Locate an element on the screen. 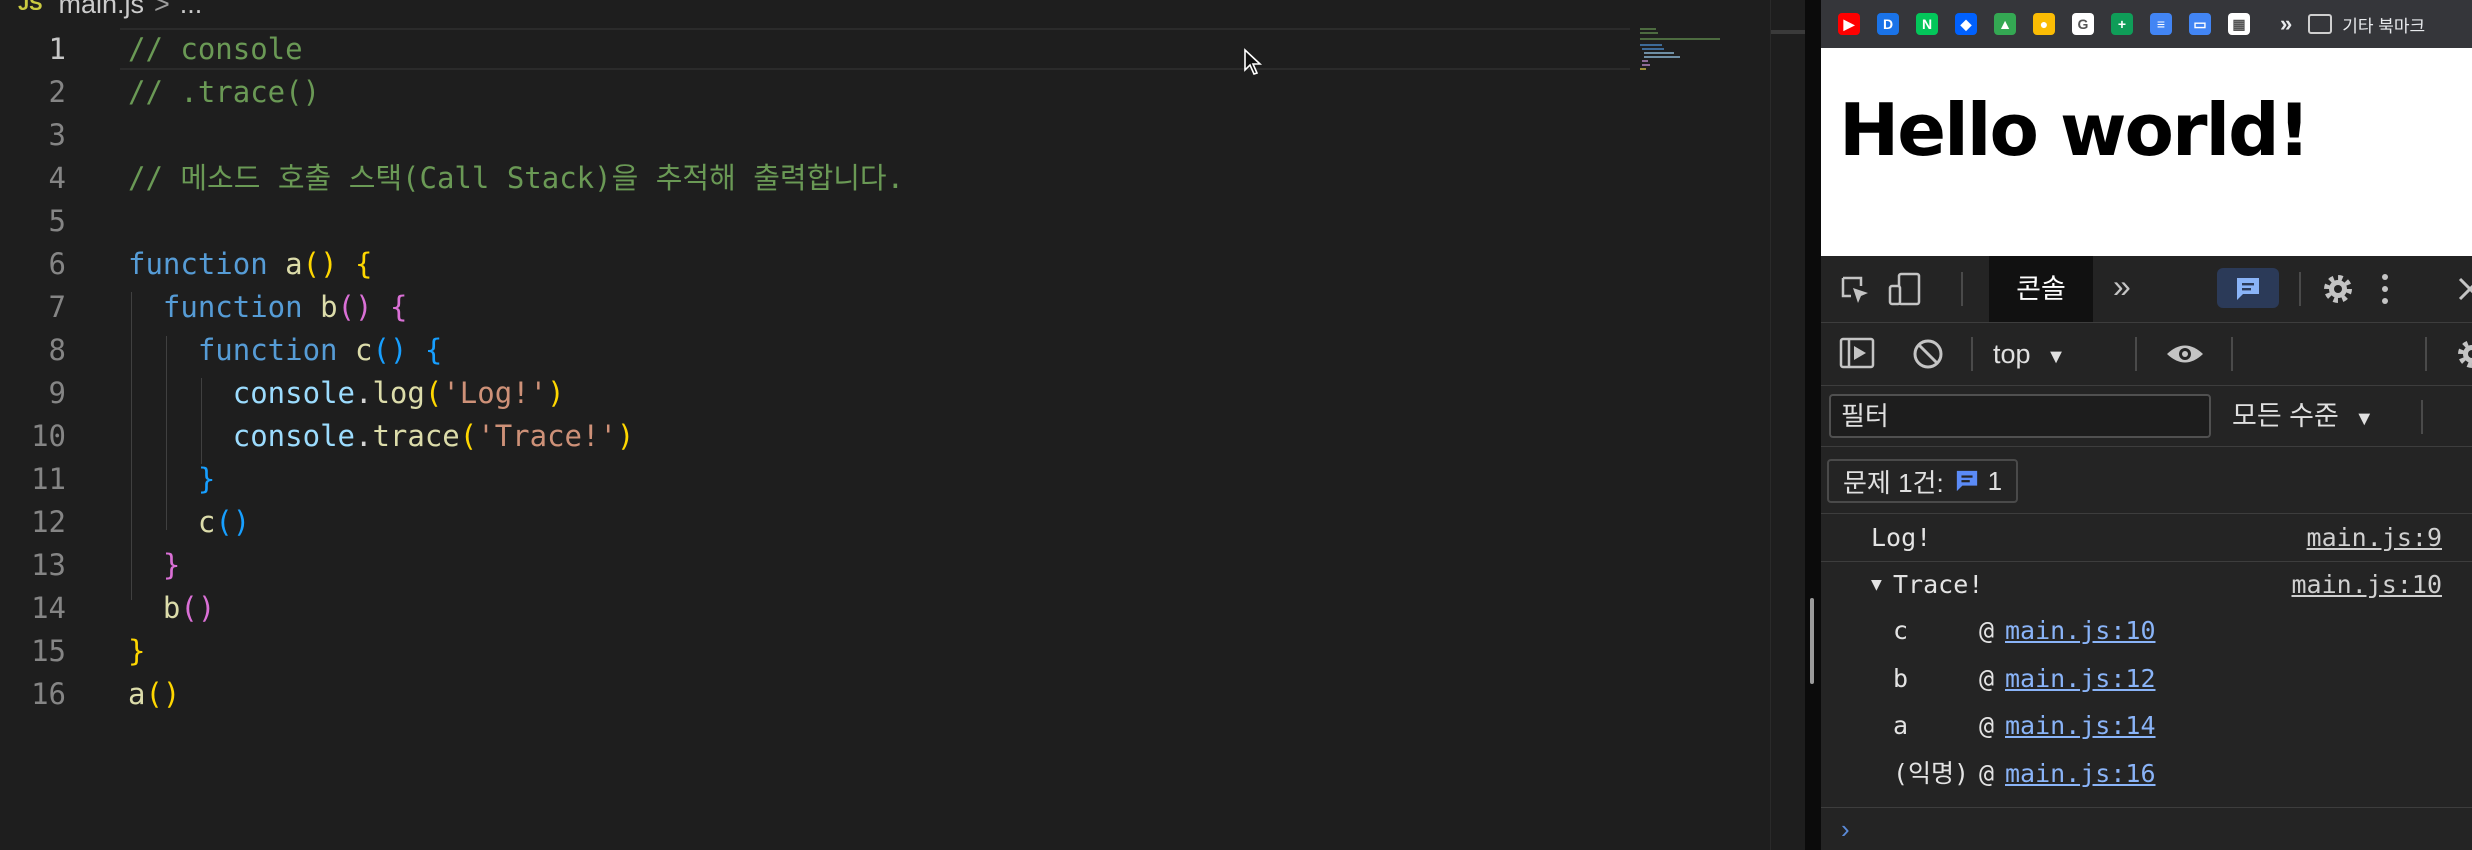  code-token: ( is located at coordinates (433, 393).